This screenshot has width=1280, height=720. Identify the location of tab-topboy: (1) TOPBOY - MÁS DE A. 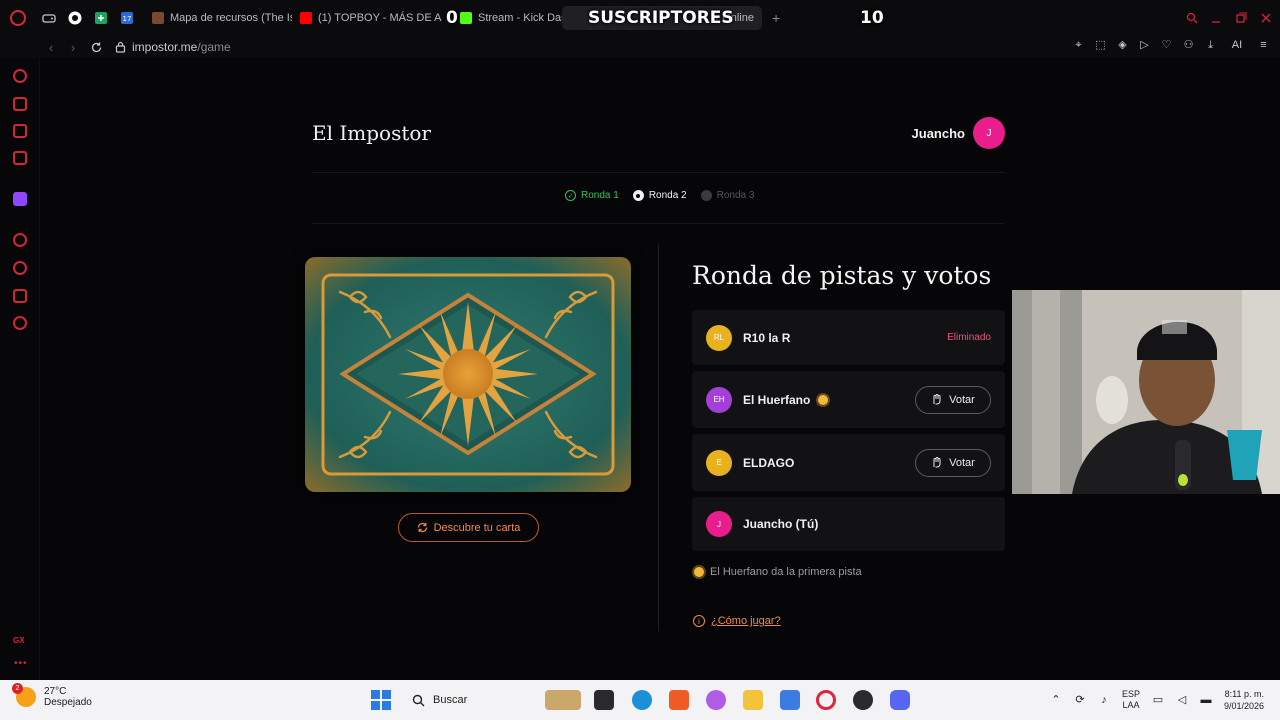
(372, 18).